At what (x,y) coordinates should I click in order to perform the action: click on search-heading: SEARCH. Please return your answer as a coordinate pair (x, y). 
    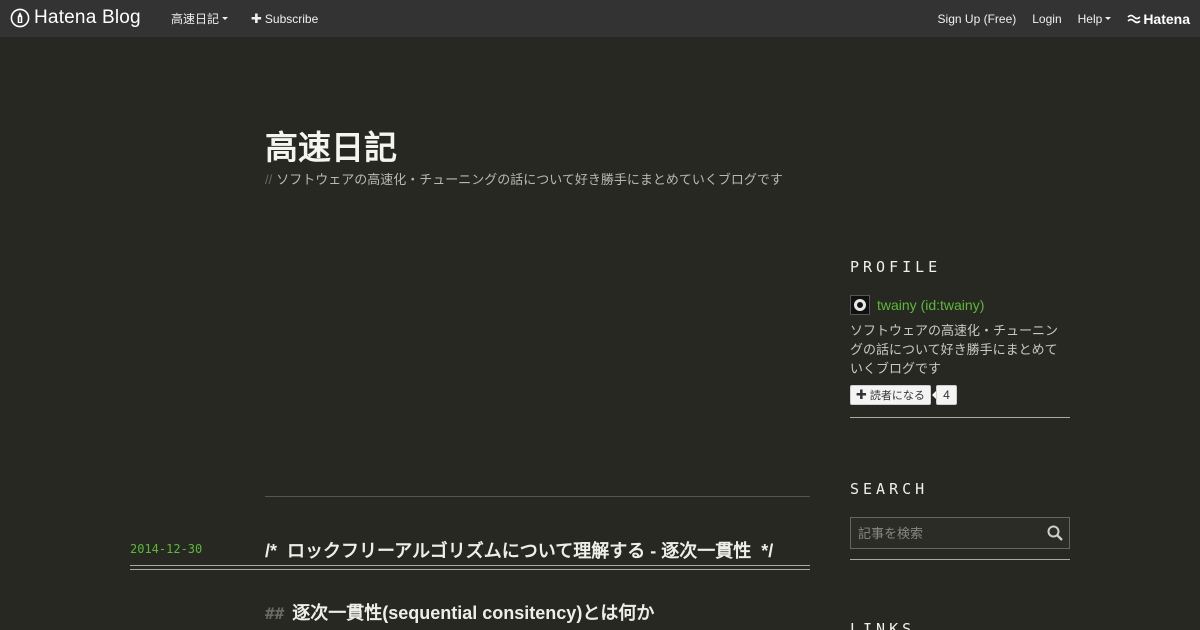
    Looking at the image, I should click on (889, 489).